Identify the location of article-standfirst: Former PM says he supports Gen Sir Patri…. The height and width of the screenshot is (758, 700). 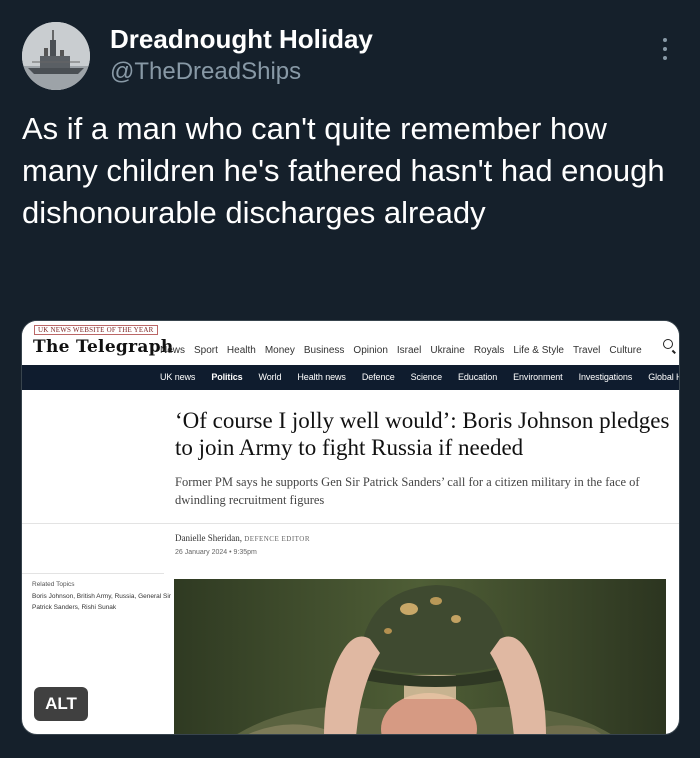
(407, 491).